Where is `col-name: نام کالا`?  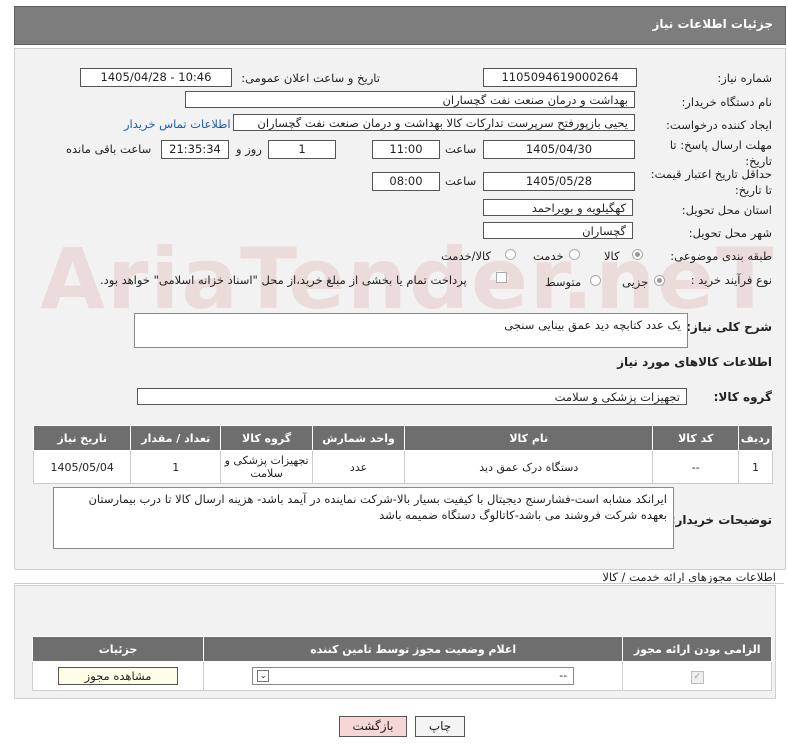 col-name: نام کالا is located at coordinates (529, 438).